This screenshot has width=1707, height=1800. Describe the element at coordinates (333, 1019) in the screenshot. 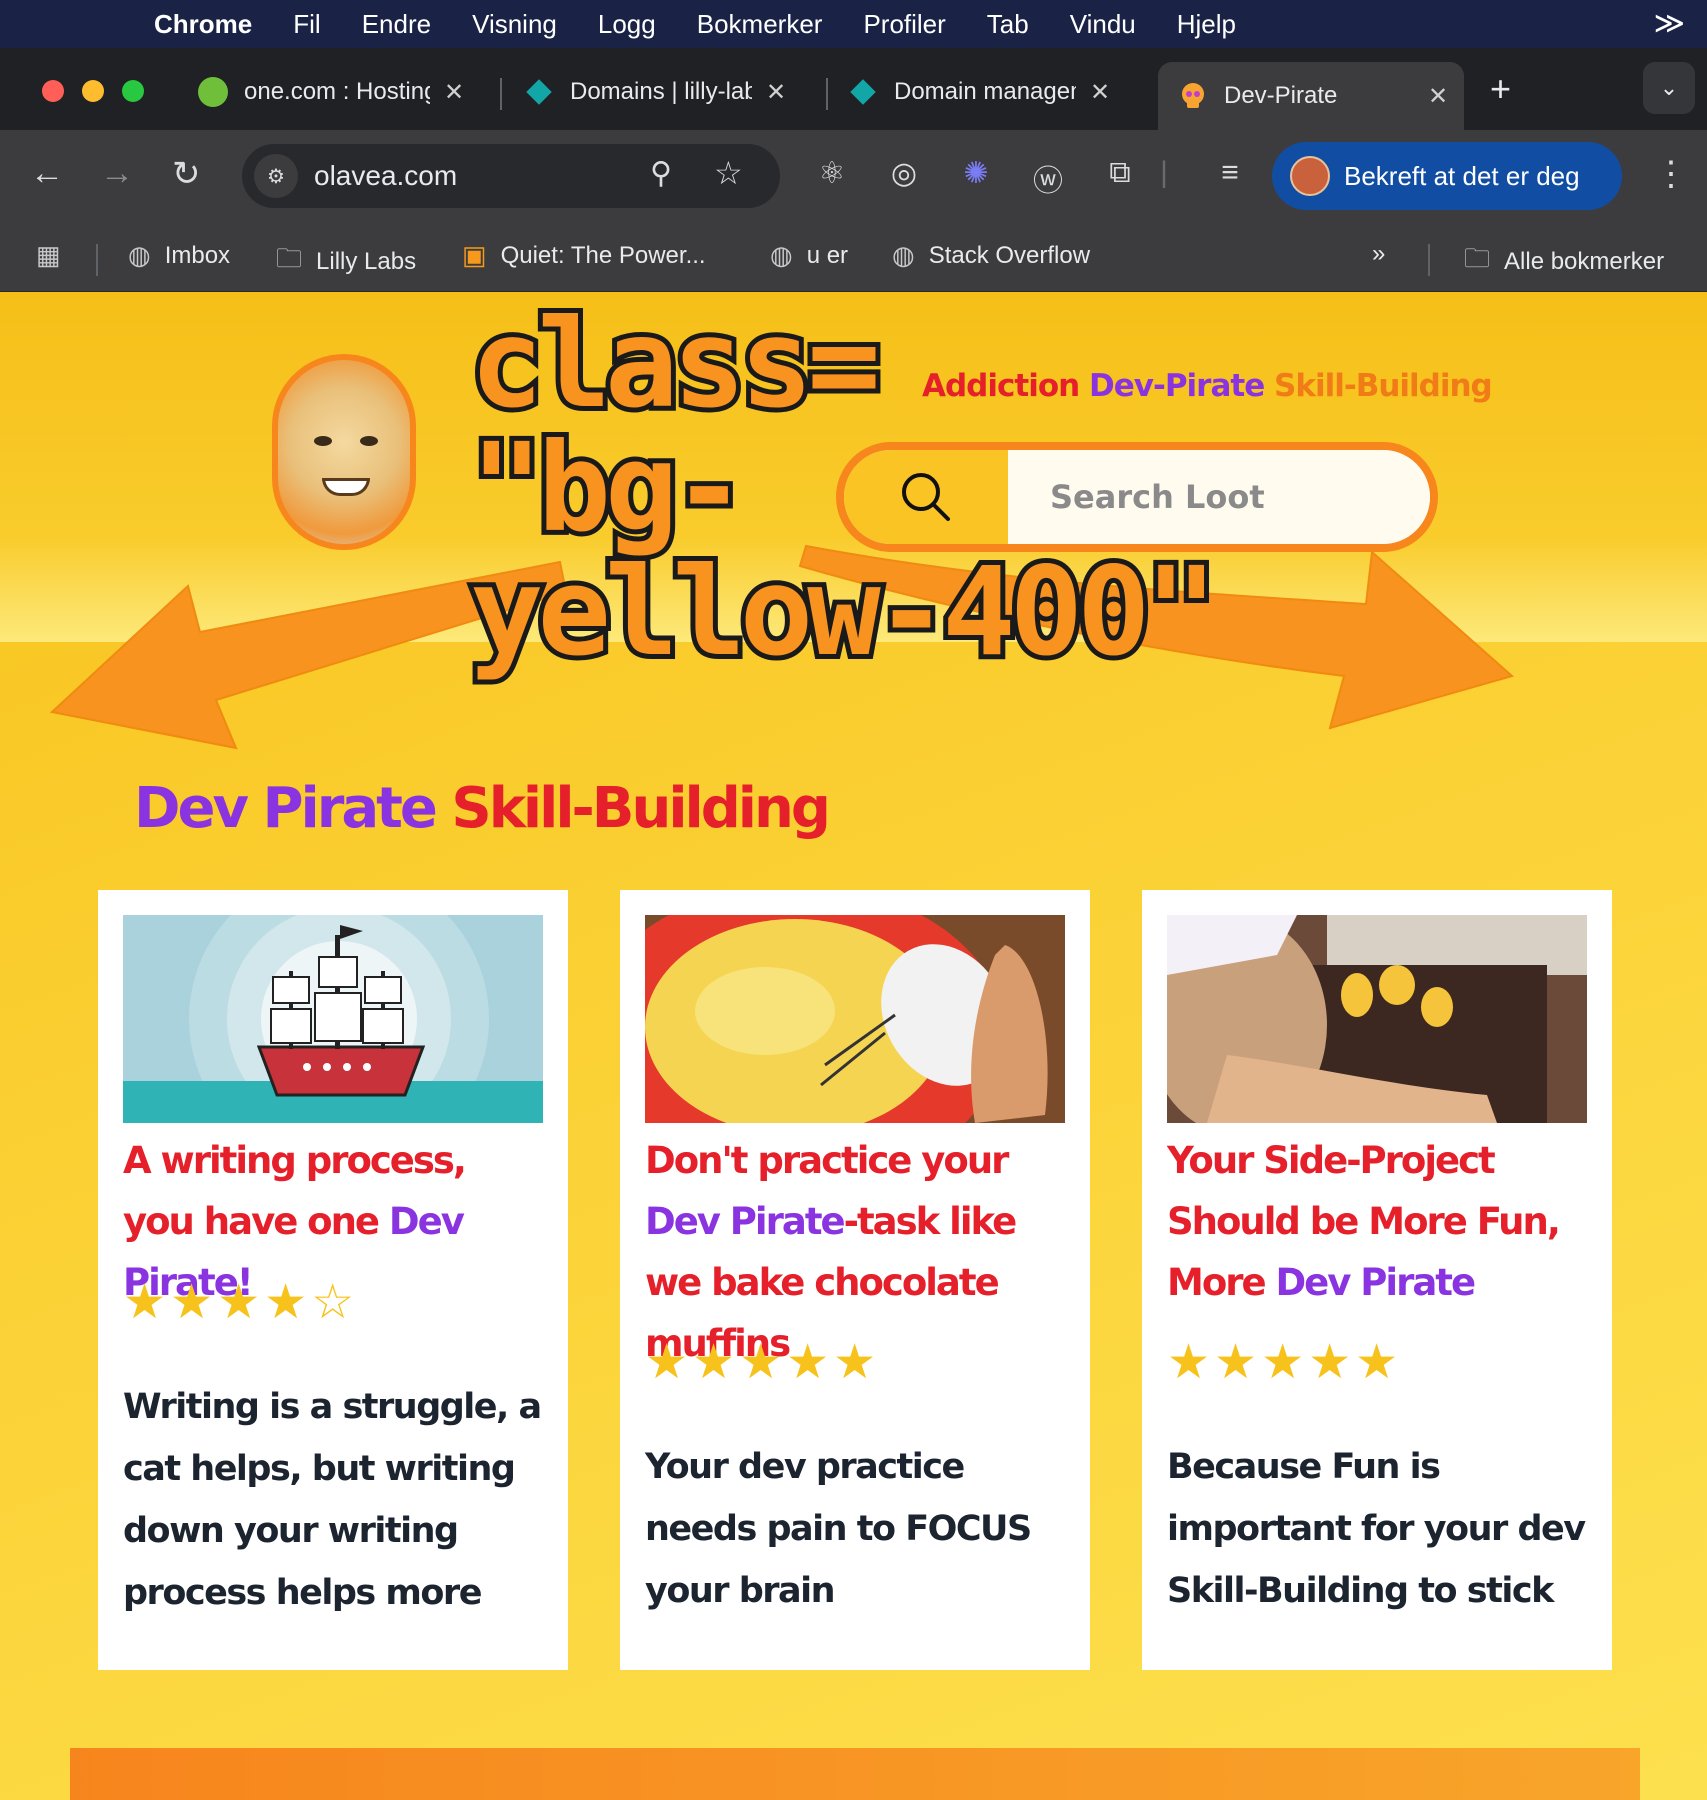

I see `pirate-ship-image` at that location.